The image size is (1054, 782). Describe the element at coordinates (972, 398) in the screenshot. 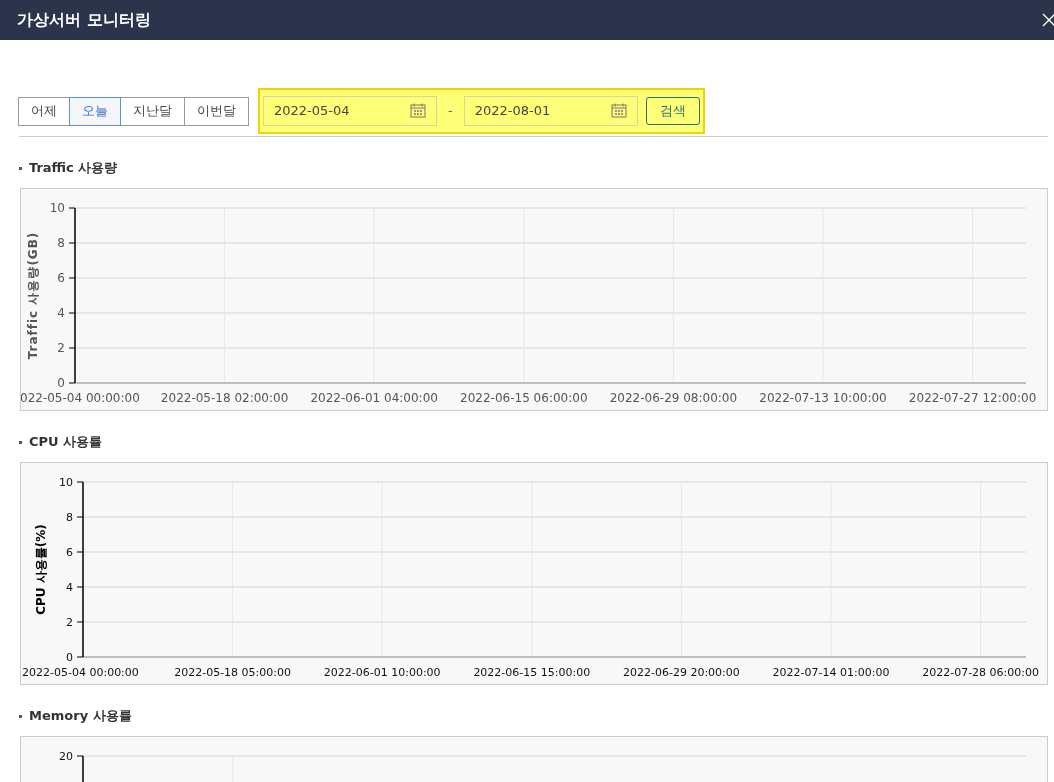

I see `x-tick-label: 2022-07-27 12:00:00` at that location.